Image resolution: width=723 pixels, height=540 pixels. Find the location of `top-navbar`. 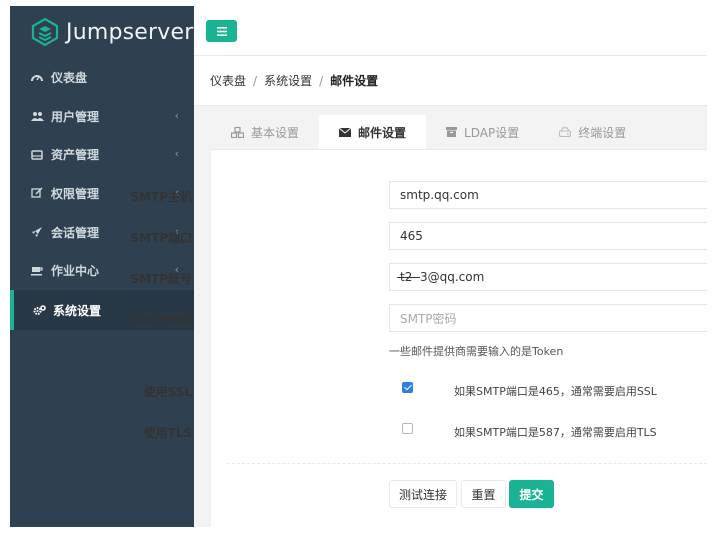

top-navbar is located at coordinates (450, 31).